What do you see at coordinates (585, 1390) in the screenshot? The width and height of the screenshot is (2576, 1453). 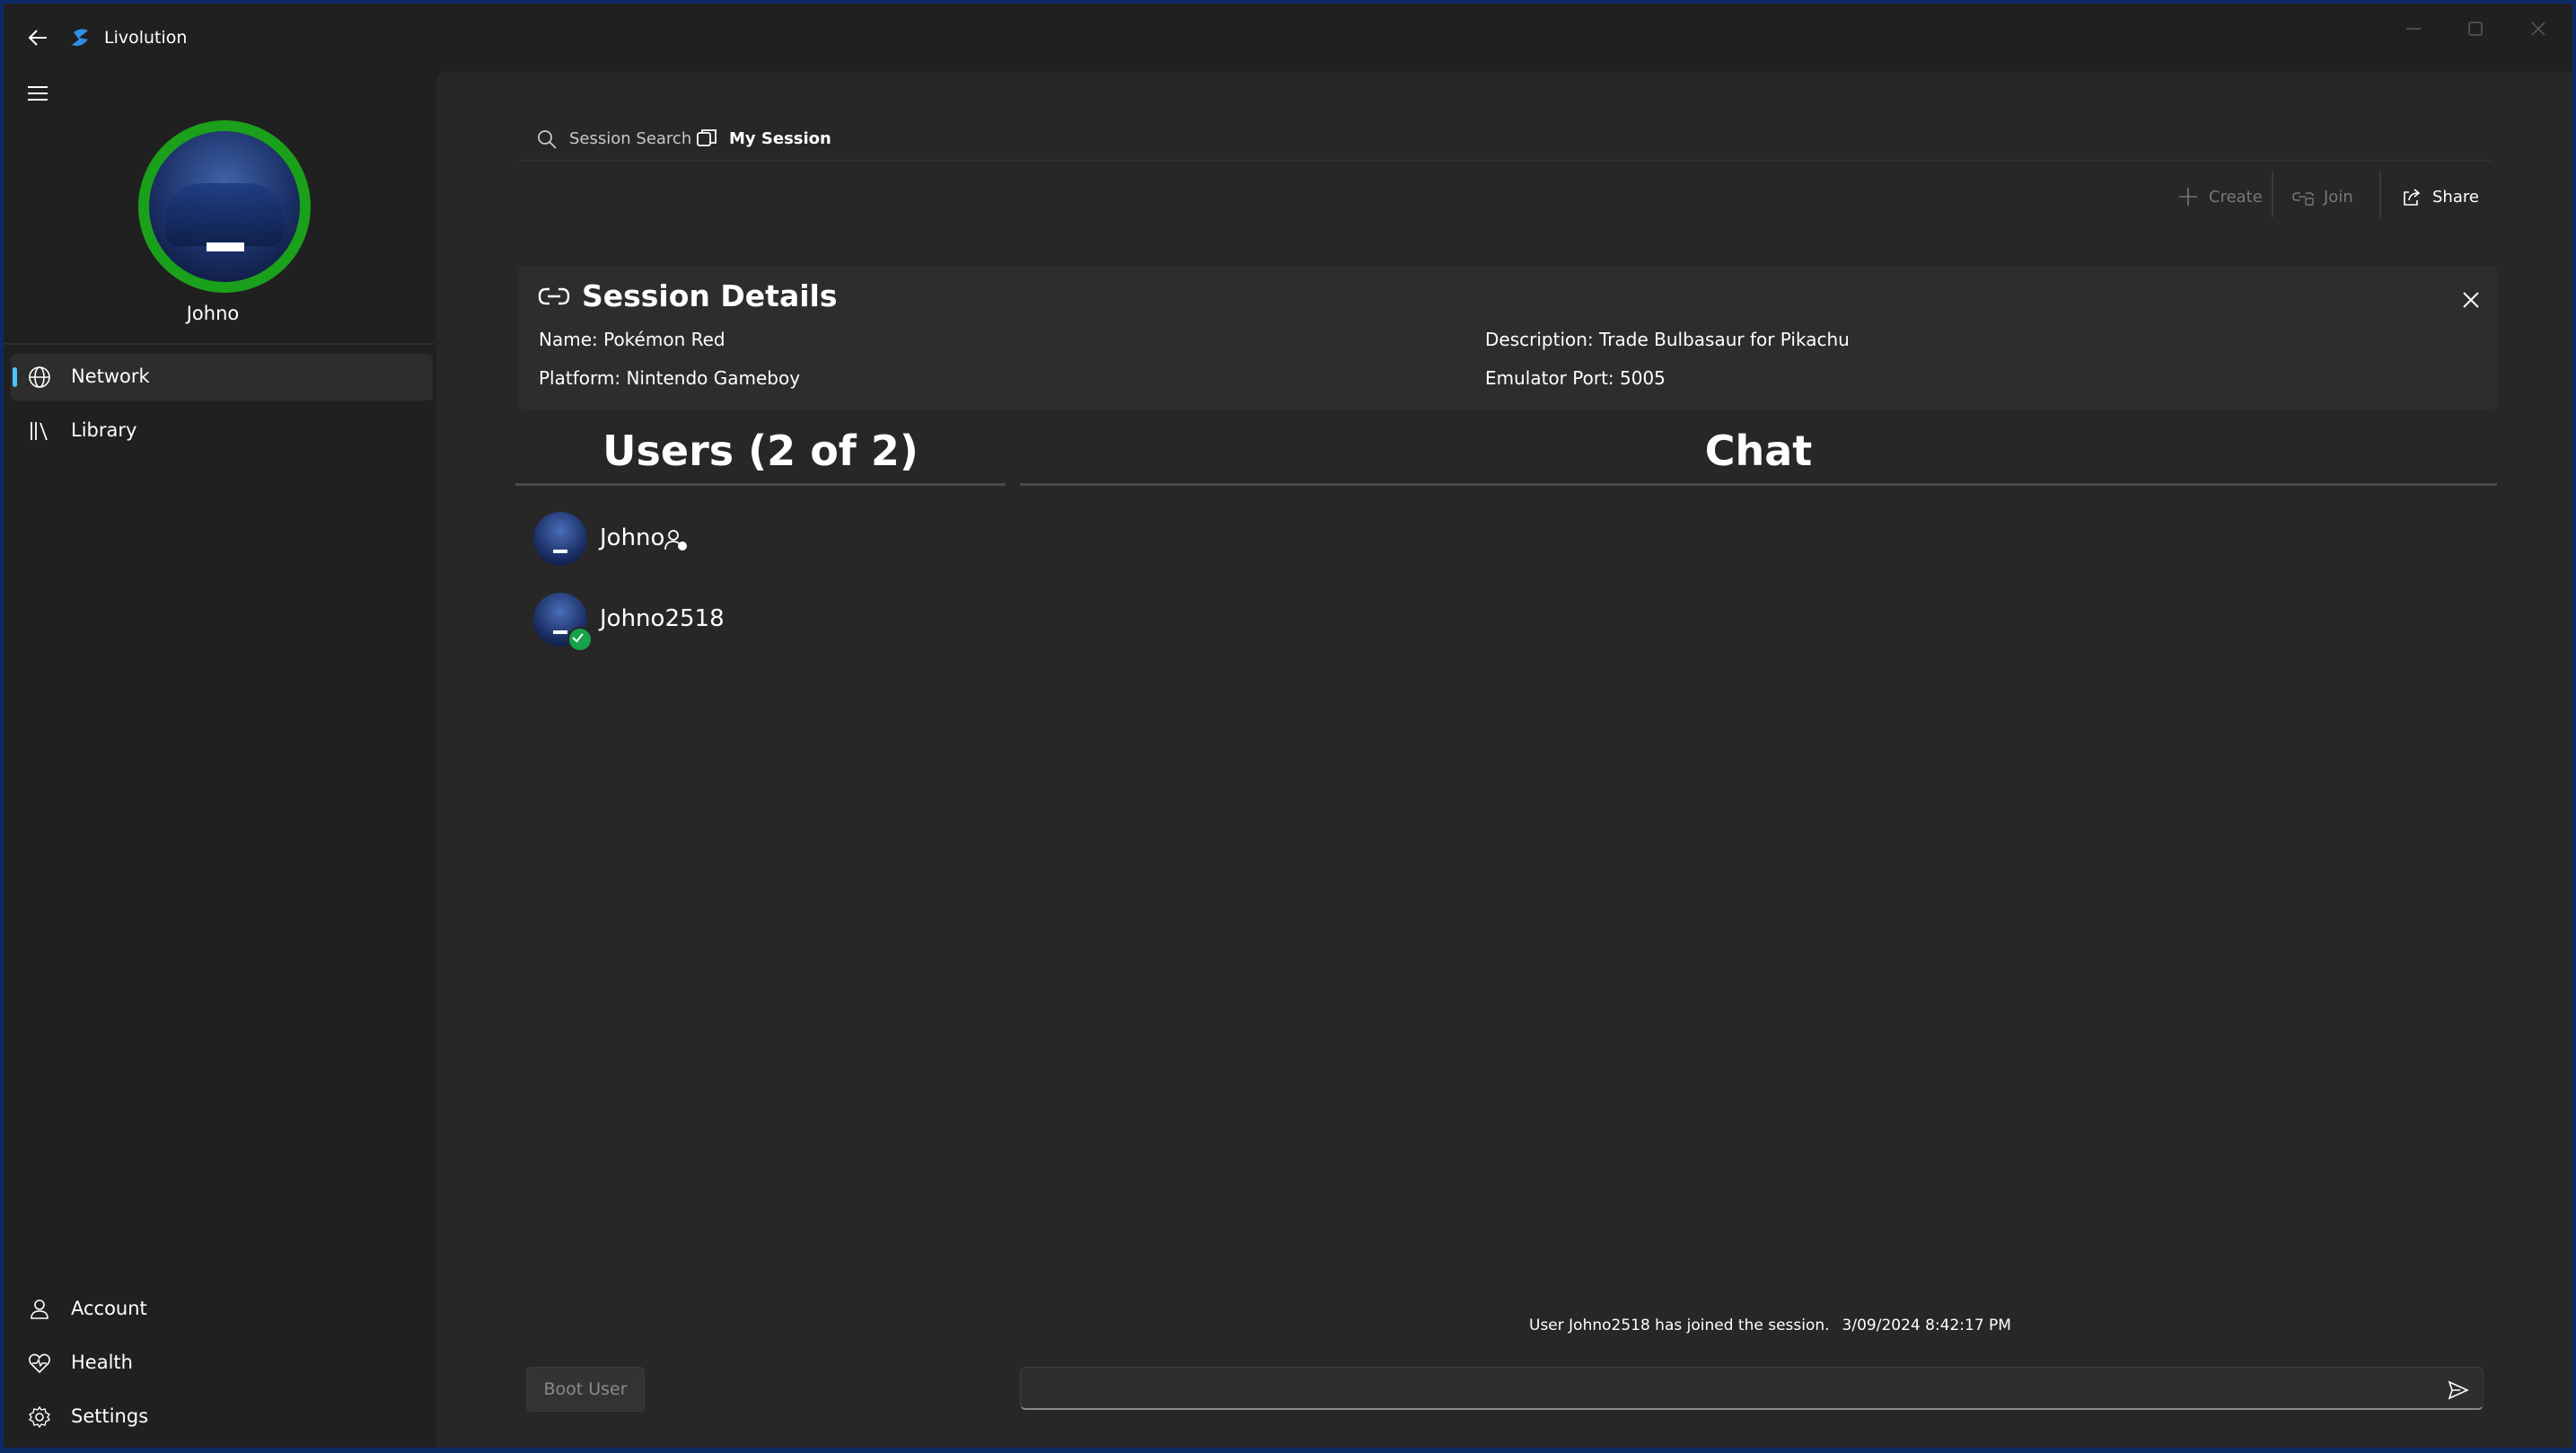 I see `boot-user-button: Boot User` at bounding box center [585, 1390].